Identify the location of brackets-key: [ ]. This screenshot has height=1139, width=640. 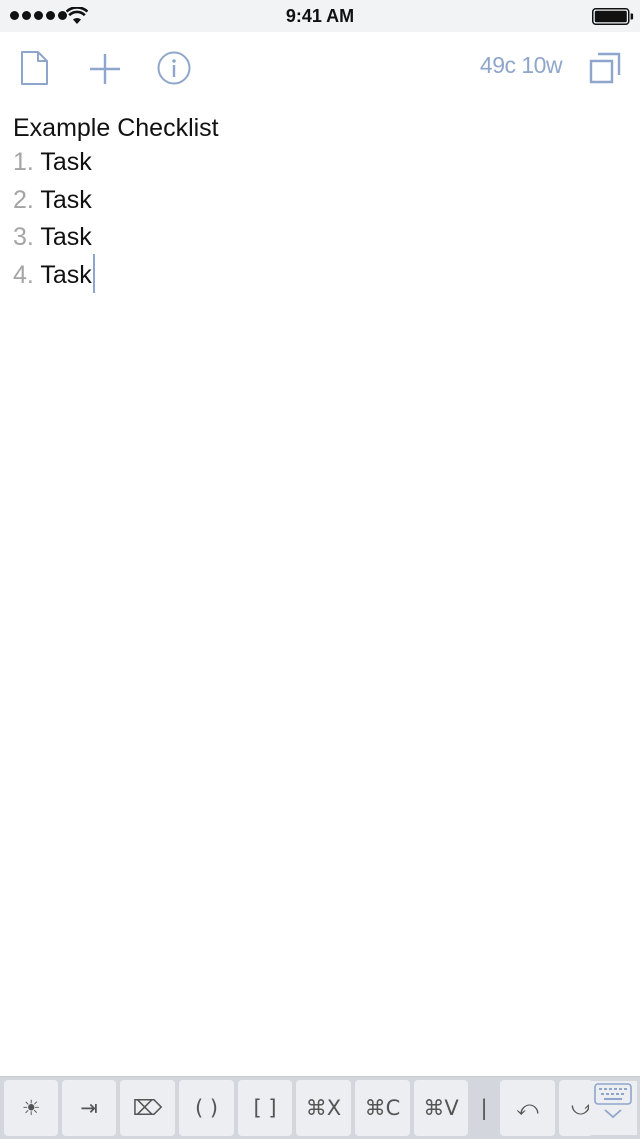
(265, 1108).